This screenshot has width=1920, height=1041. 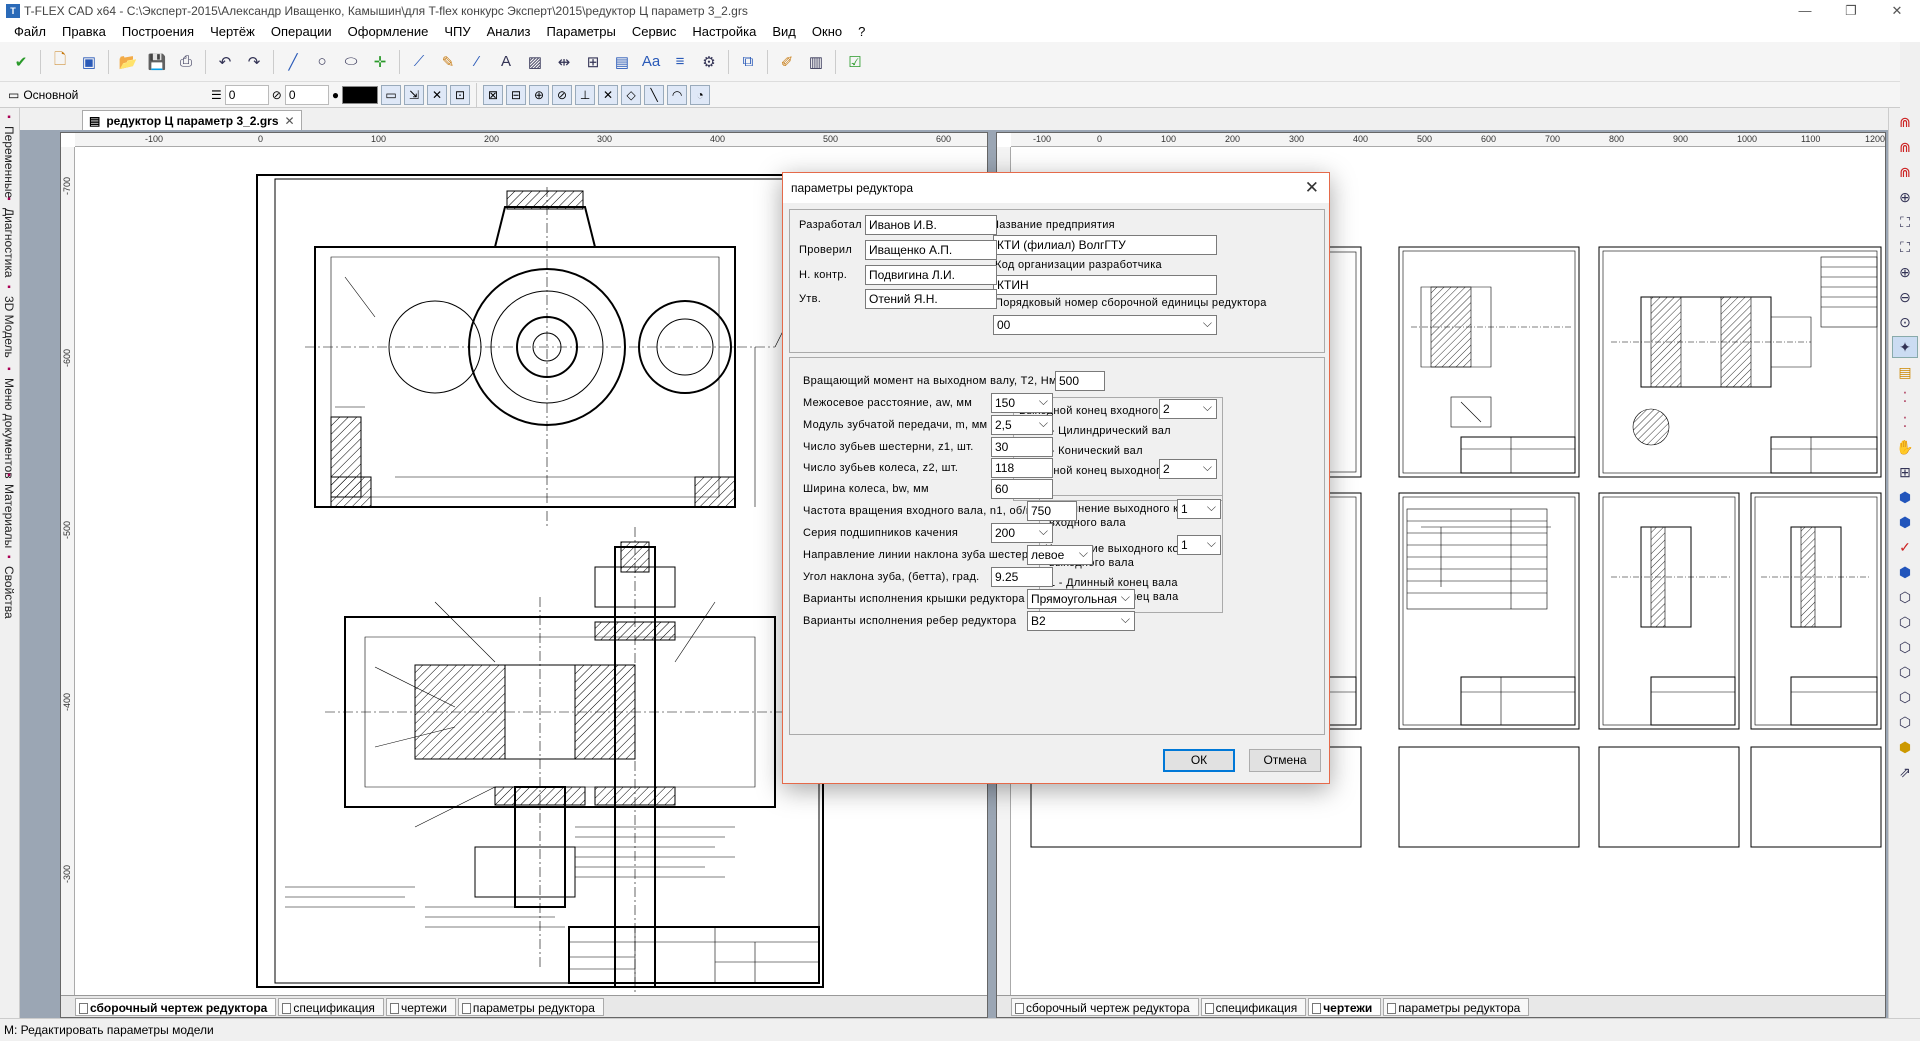 What do you see at coordinates (931, 250) in the screenshot?
I see `signature-field: Иващенко А.П.` at bounding box center [931, 250].